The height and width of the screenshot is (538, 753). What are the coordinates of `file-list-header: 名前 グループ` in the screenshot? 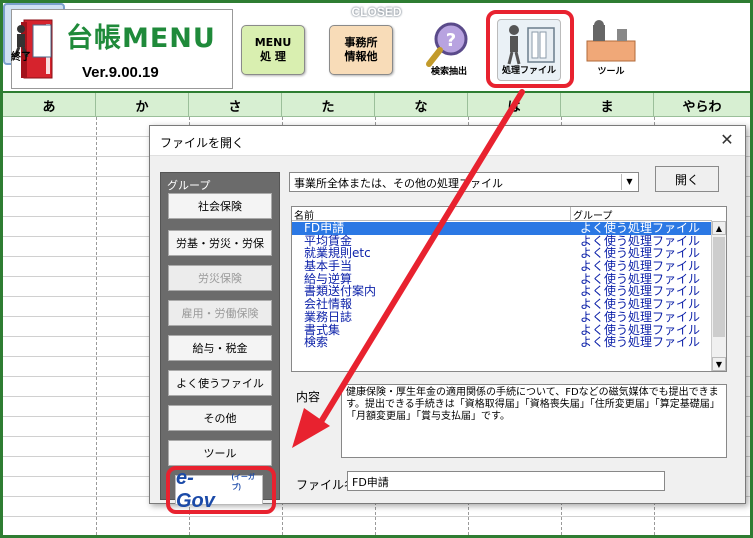 It's located at (502, 214).